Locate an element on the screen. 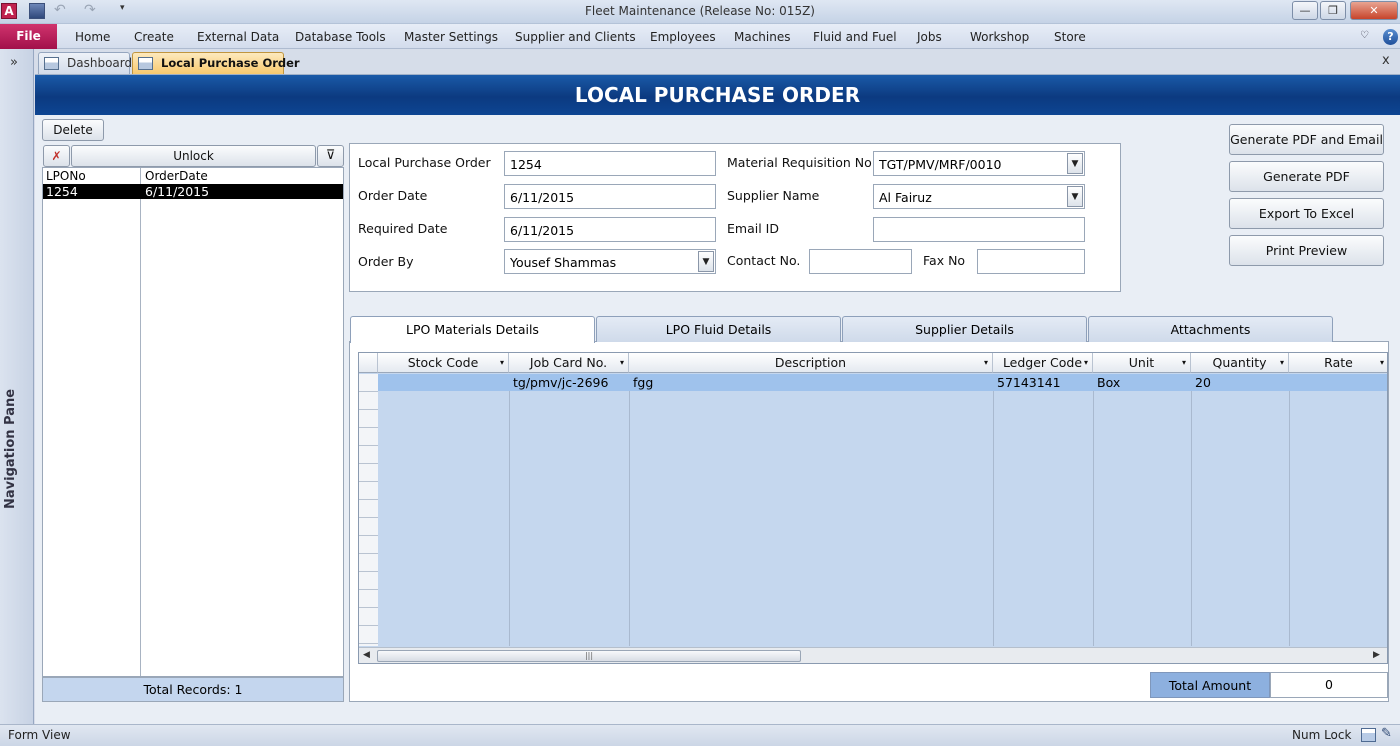  tab-lpo-fluid: LPO Fluid Details is located at coordinates (718, 329).